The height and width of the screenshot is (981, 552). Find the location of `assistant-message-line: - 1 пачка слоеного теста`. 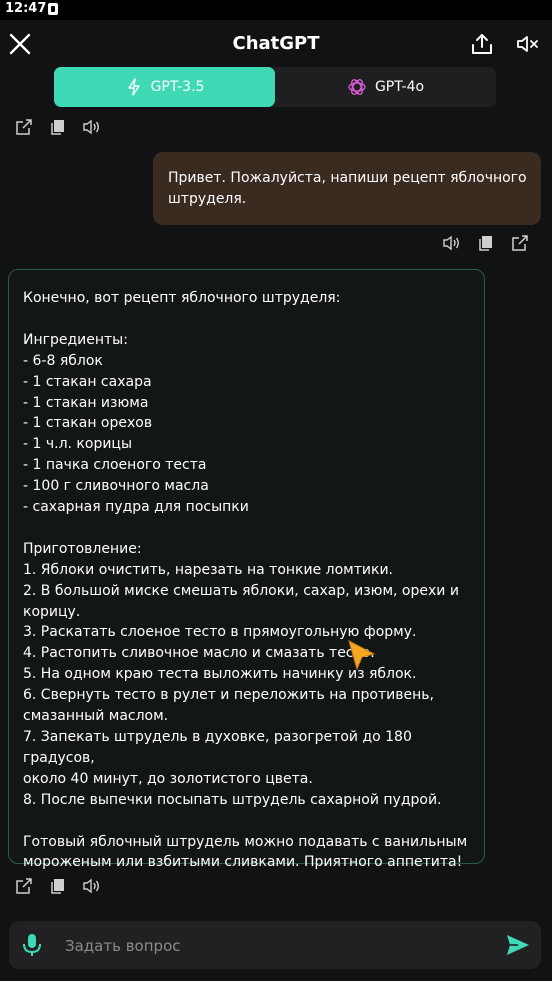

assistant-message-line: - 1 пачка слоеного теста is located at coordinates (115, 465).